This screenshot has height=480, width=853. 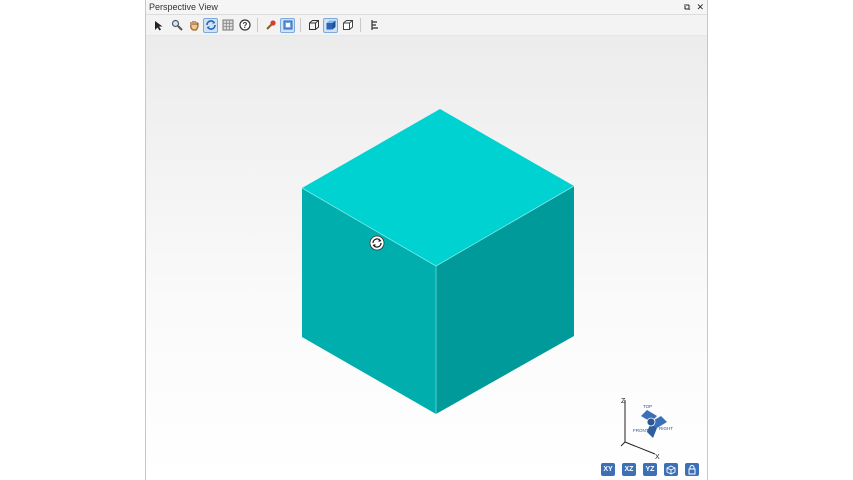 What do you see at coordinates (654, 424) in the screenshot?
I see `view-cube-icon` at bounding box center [654, 424].